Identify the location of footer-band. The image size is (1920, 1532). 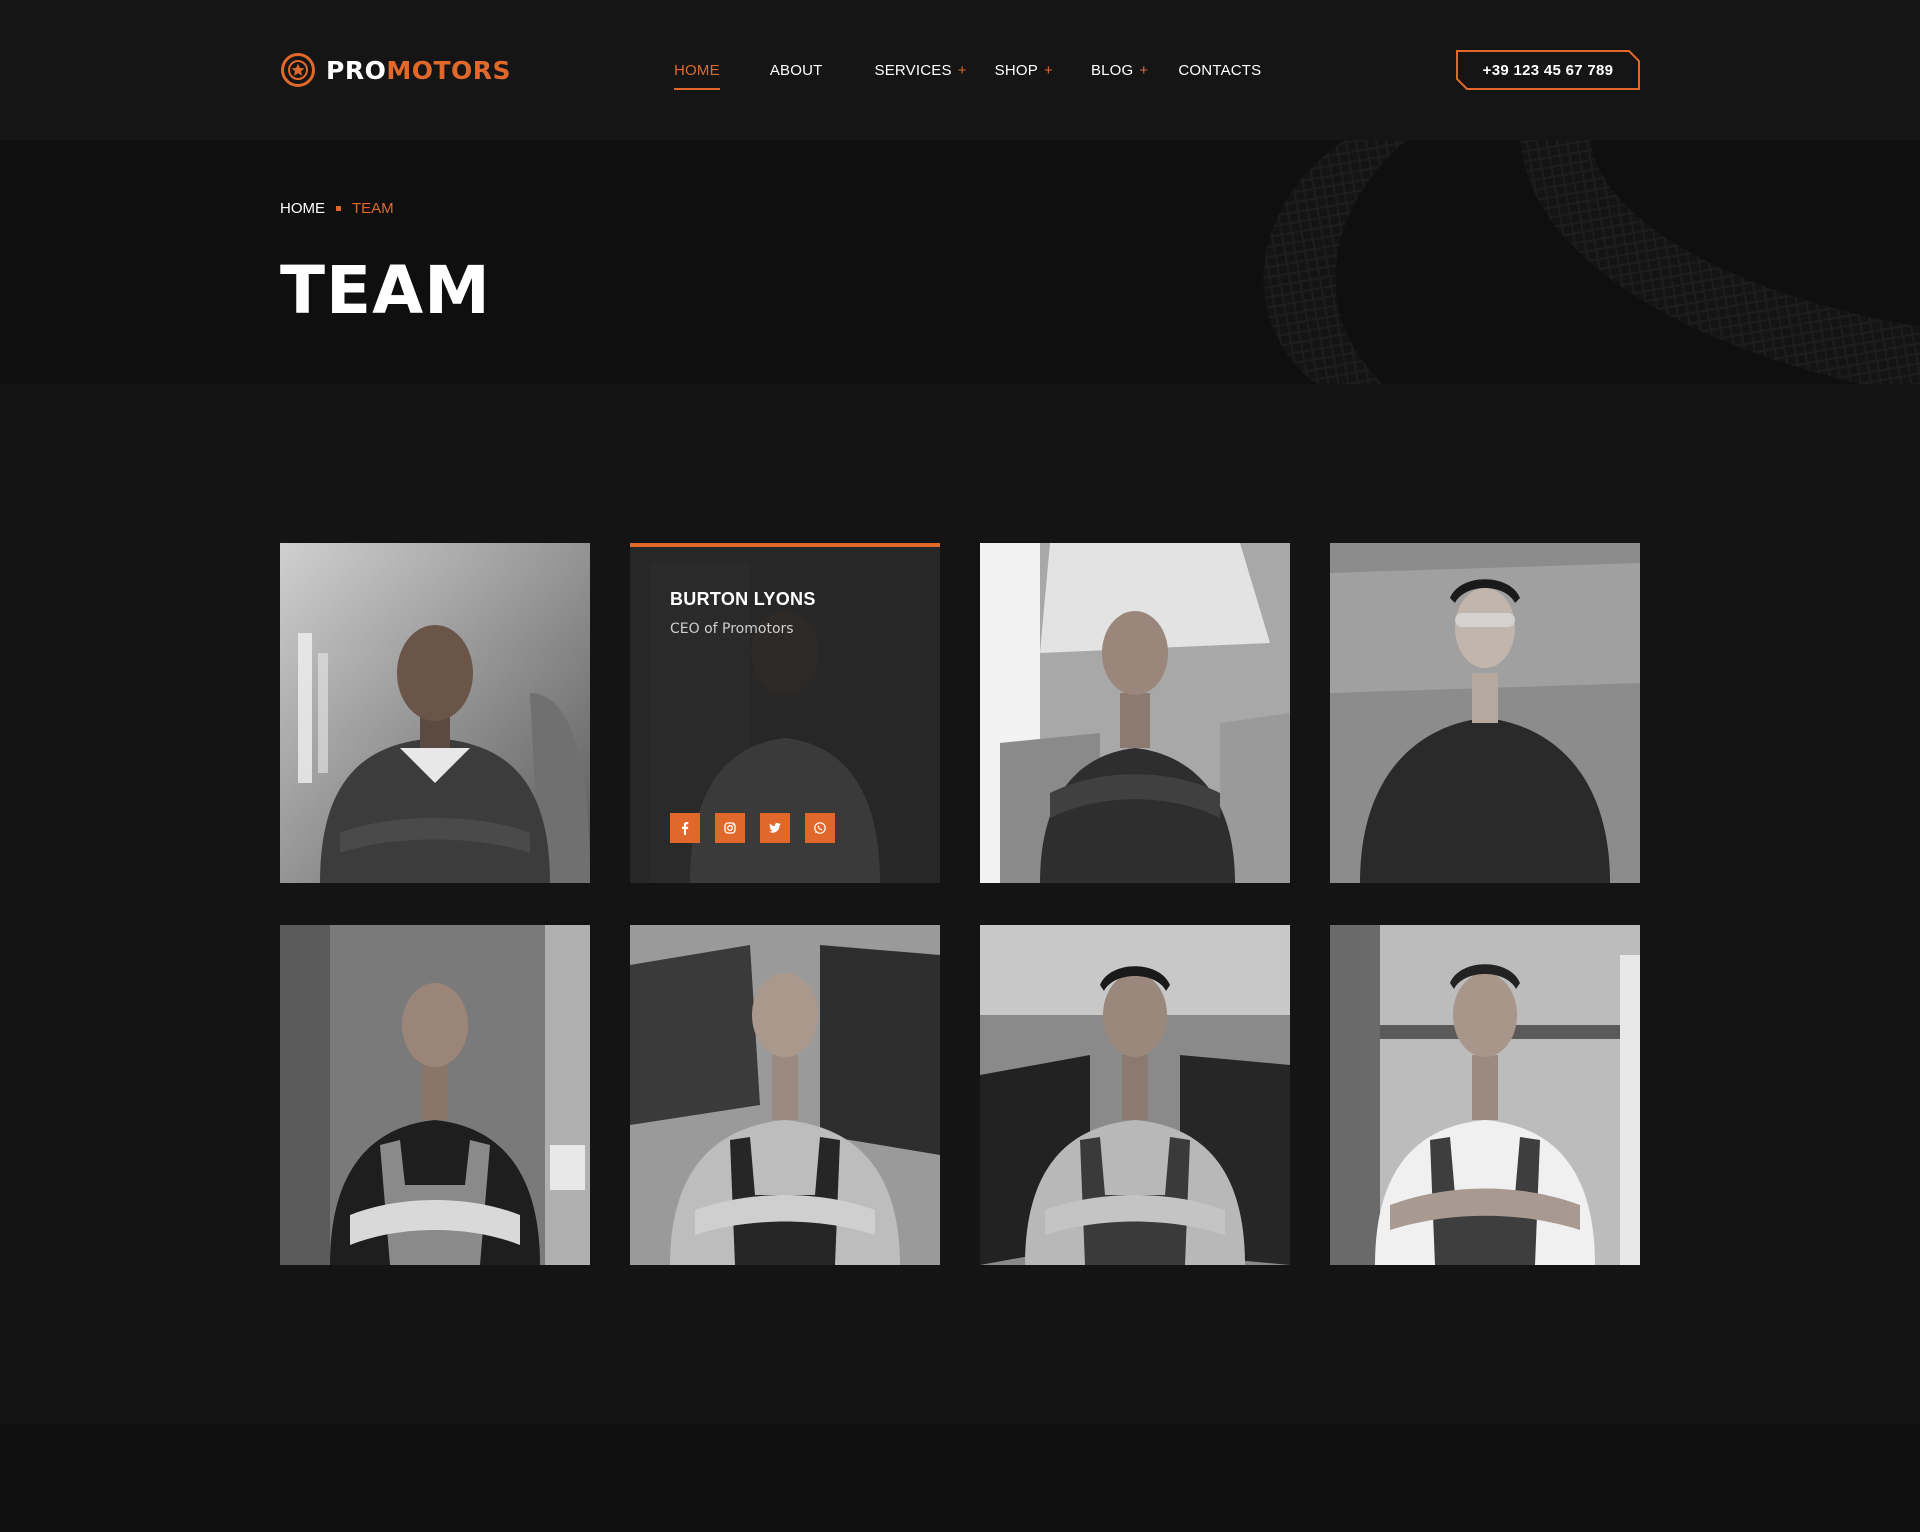
(960, 1478).